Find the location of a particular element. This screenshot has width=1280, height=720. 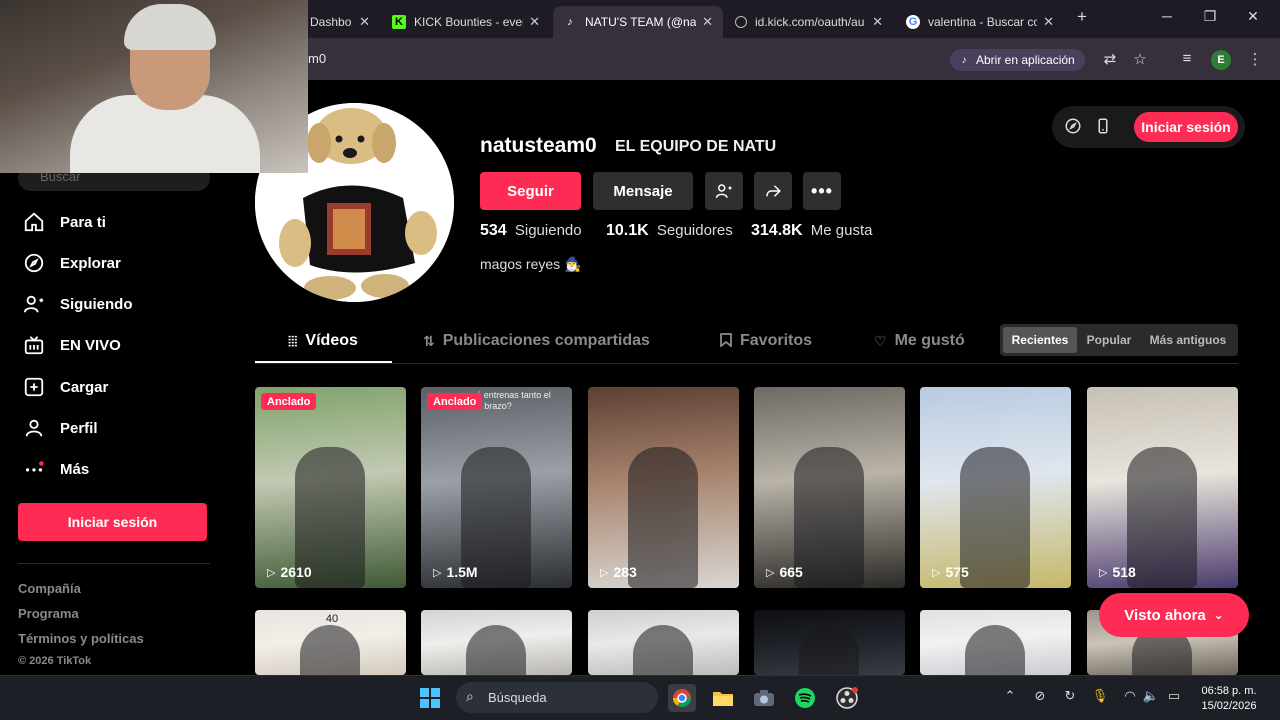

sidebar-item-siguiendo: Siguiendo is located at coordinates (77, 304).